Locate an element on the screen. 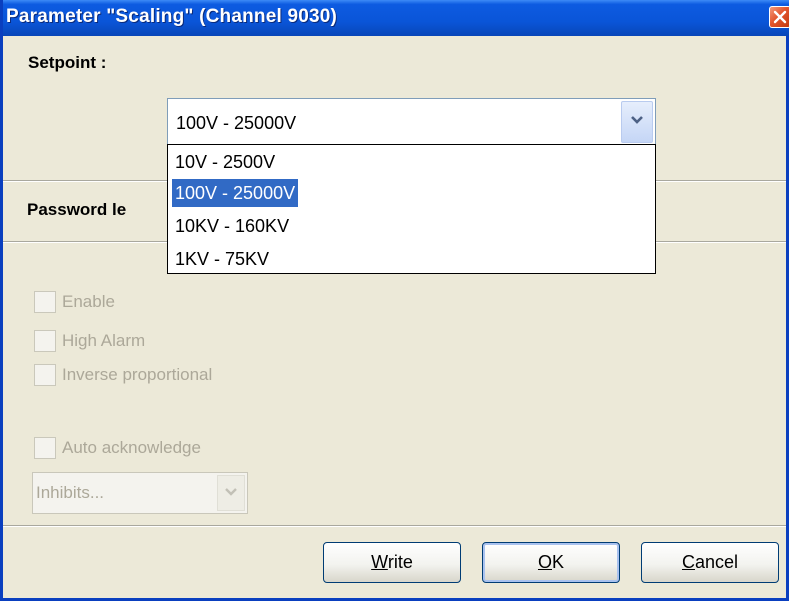 The image size is (789, 601). inhibits-dropdown-button is located at coordinates (231, 493).